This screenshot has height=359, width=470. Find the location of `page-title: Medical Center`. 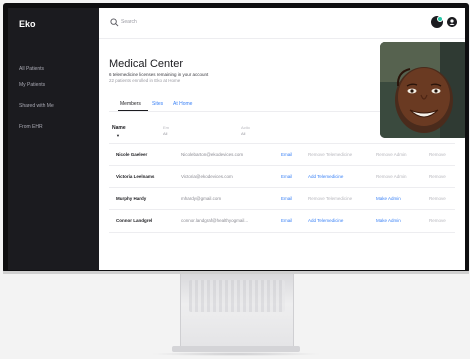

page-title: Medical Center is located at coordinates (146, 64).